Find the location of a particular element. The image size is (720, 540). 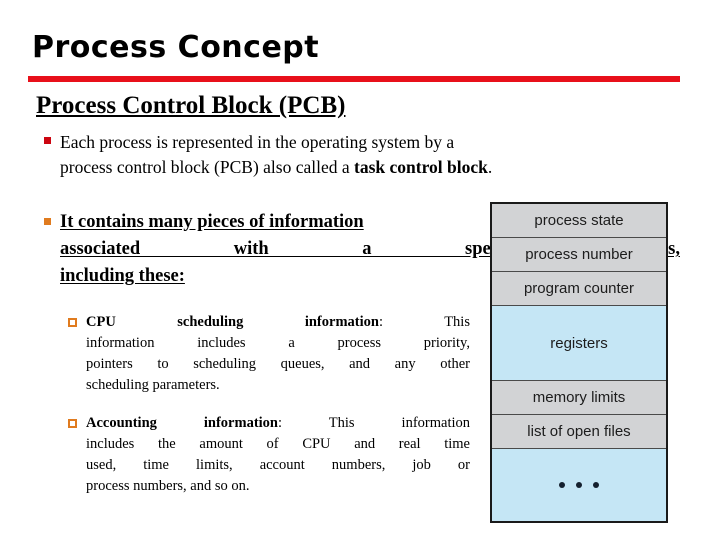

pcb-row-label: memory limits is located at coordinates (579, 397).